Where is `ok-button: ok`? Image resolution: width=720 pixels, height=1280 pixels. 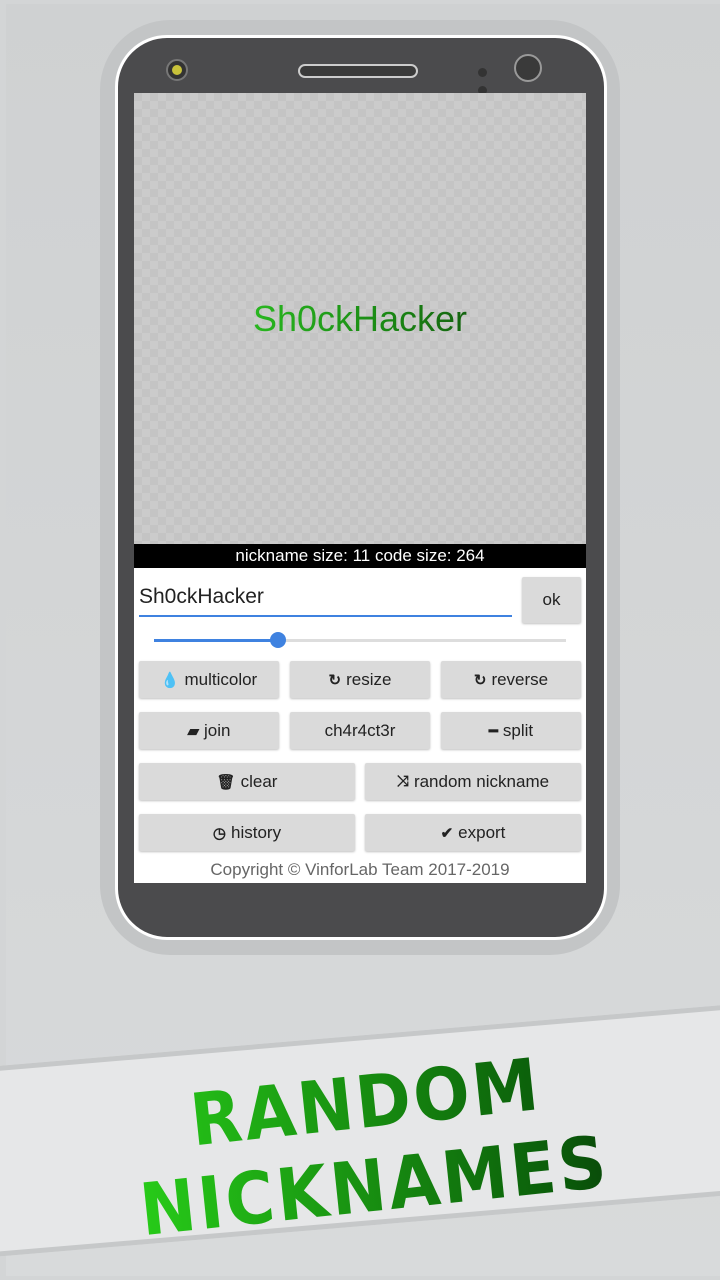
ok-button: ok is located at coordinates (551, 600).